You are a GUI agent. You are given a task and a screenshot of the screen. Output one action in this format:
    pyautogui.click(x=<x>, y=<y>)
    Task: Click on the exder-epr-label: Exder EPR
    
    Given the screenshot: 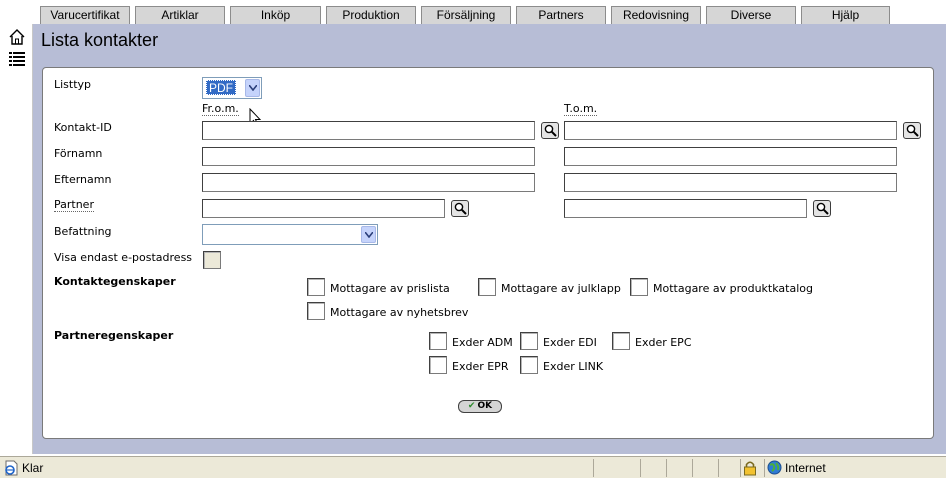 What is the action you would take?
    pyautogui.click(x=480, y=366)
    